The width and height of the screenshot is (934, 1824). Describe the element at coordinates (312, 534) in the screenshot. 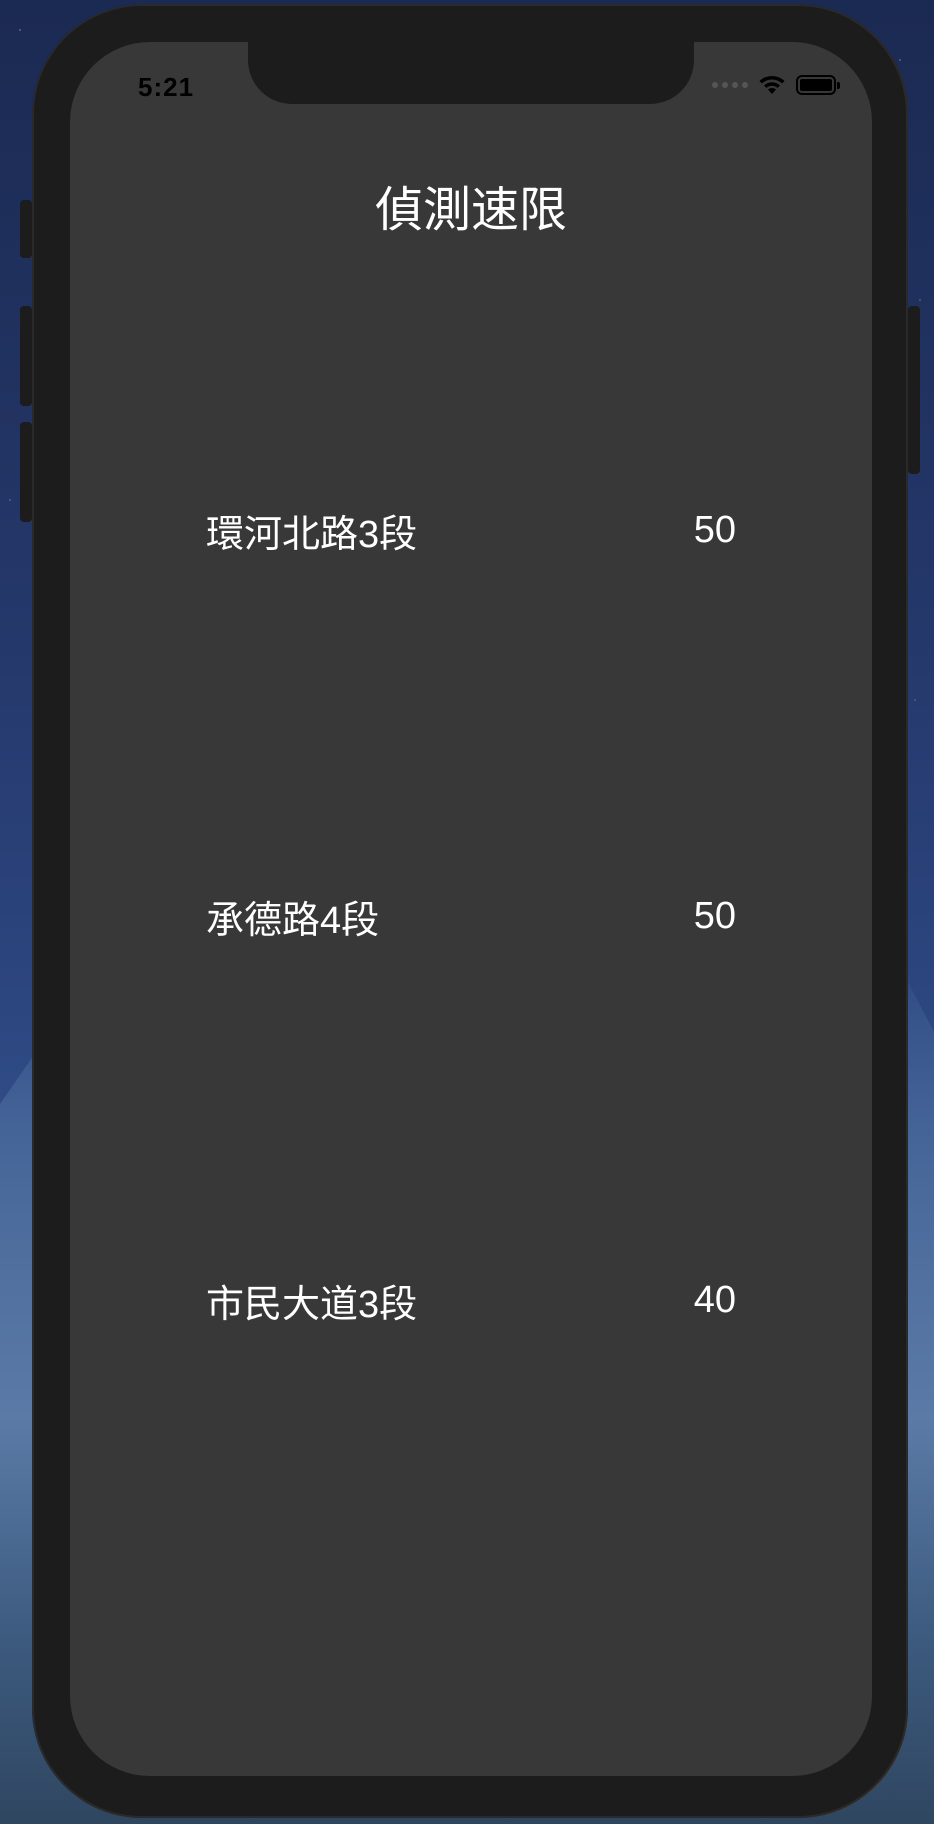

I see `road-name: 環河北路3段` at that location.